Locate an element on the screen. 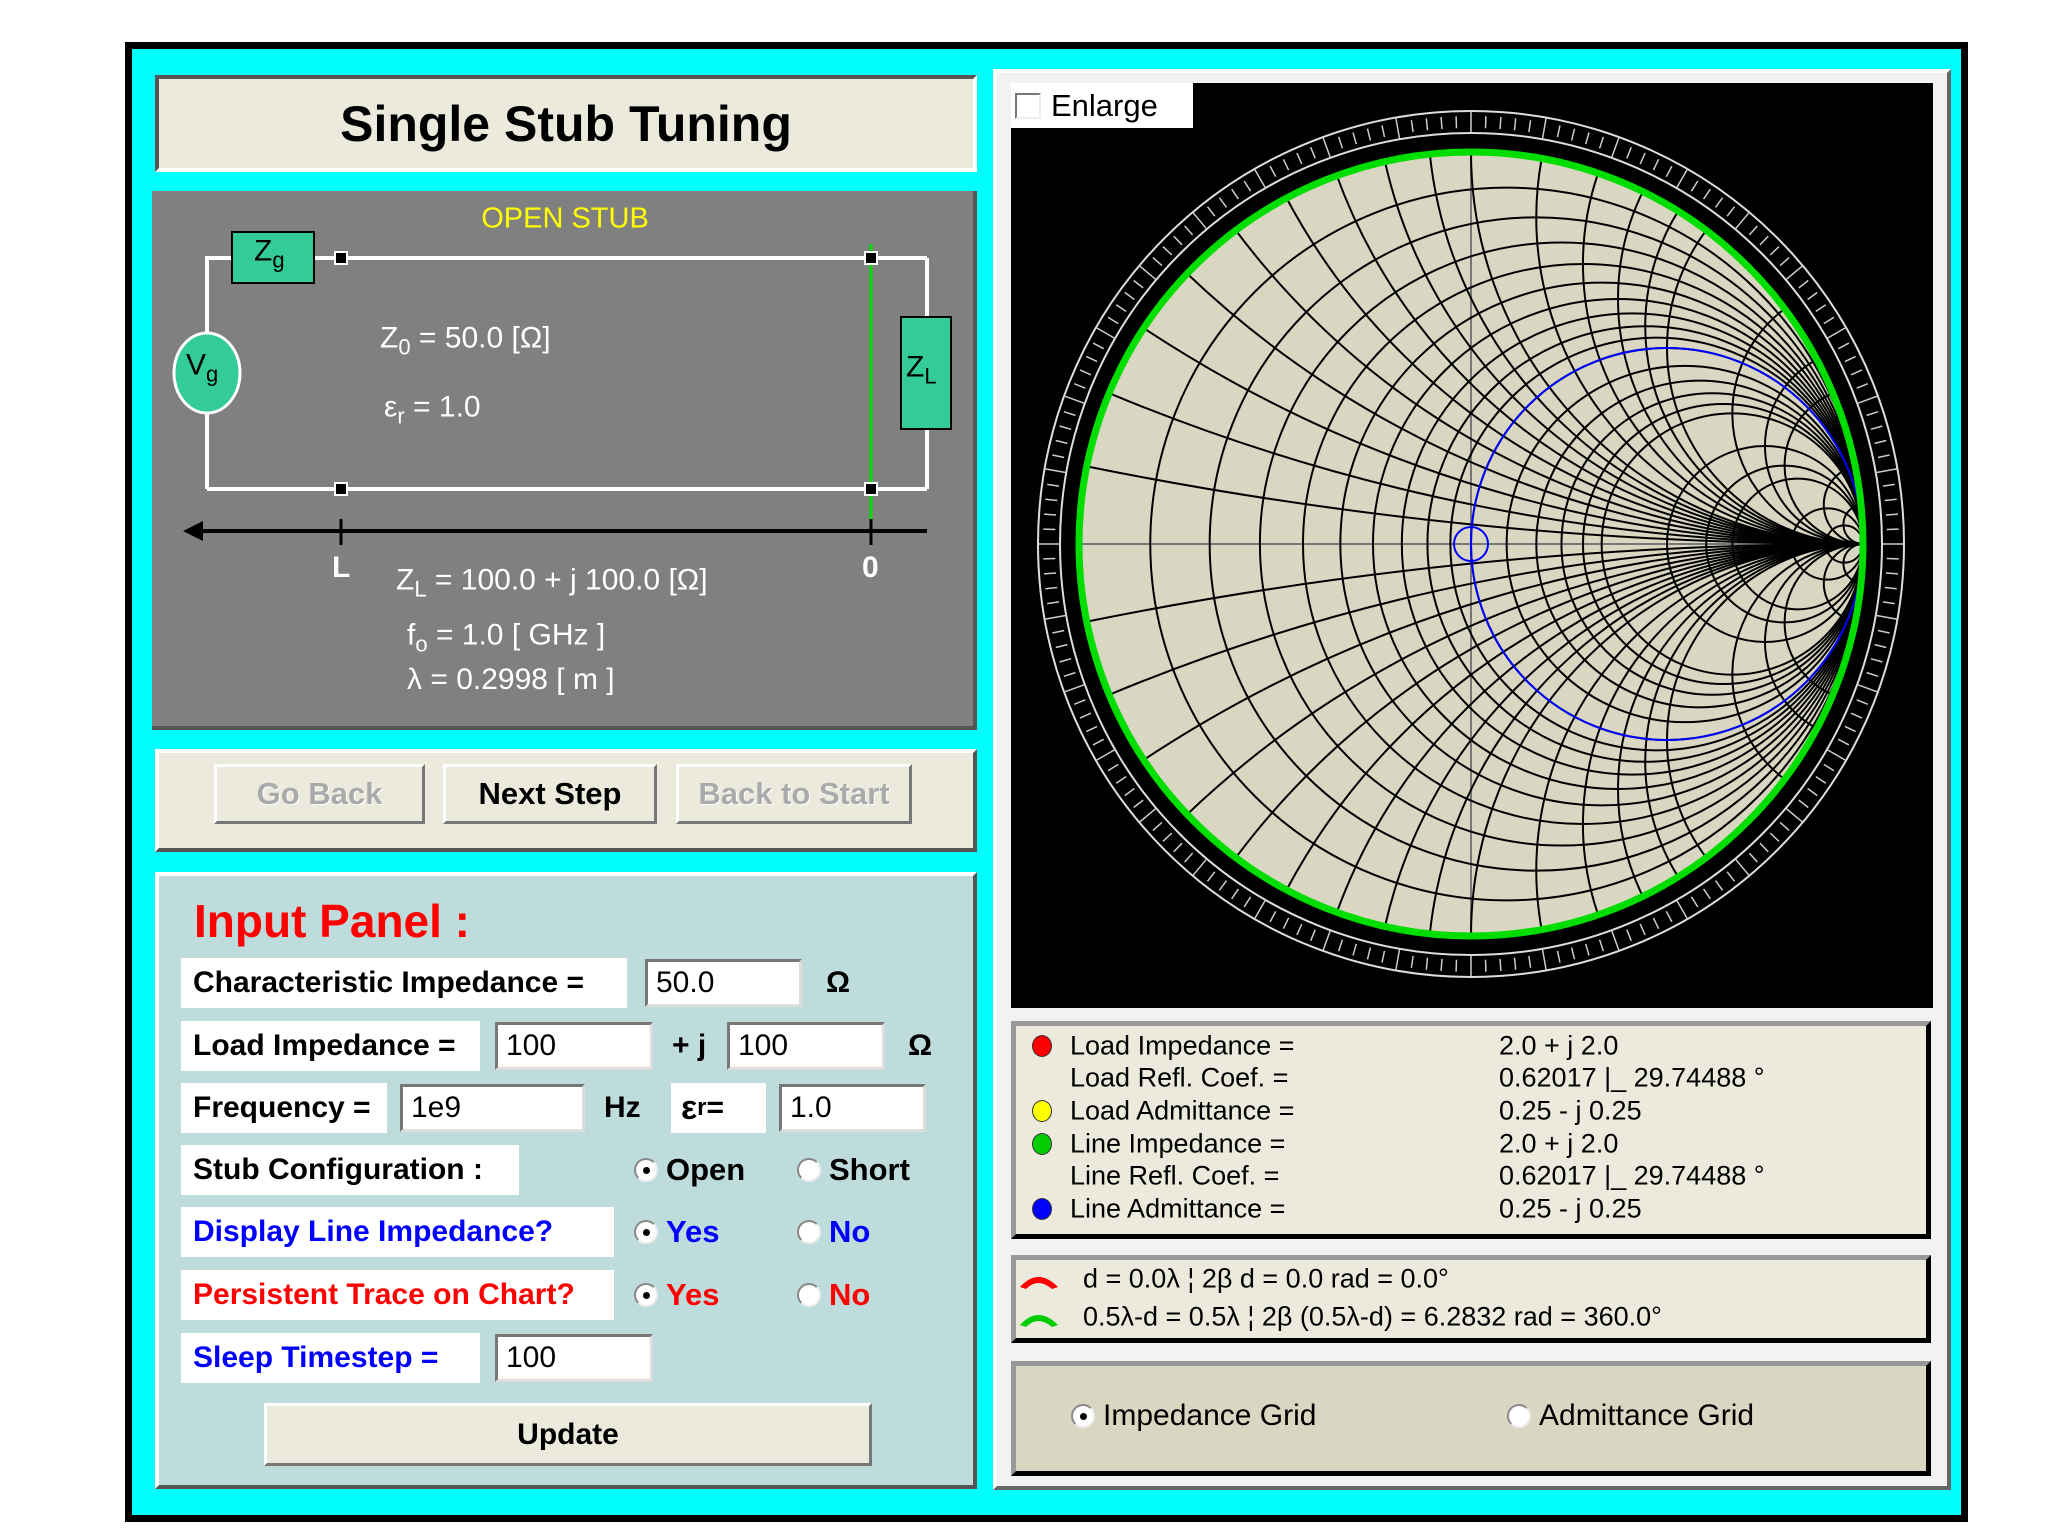 This screenshot has height=1536, width=2048. zg-label: Zg is located at coordinates (269, 253).